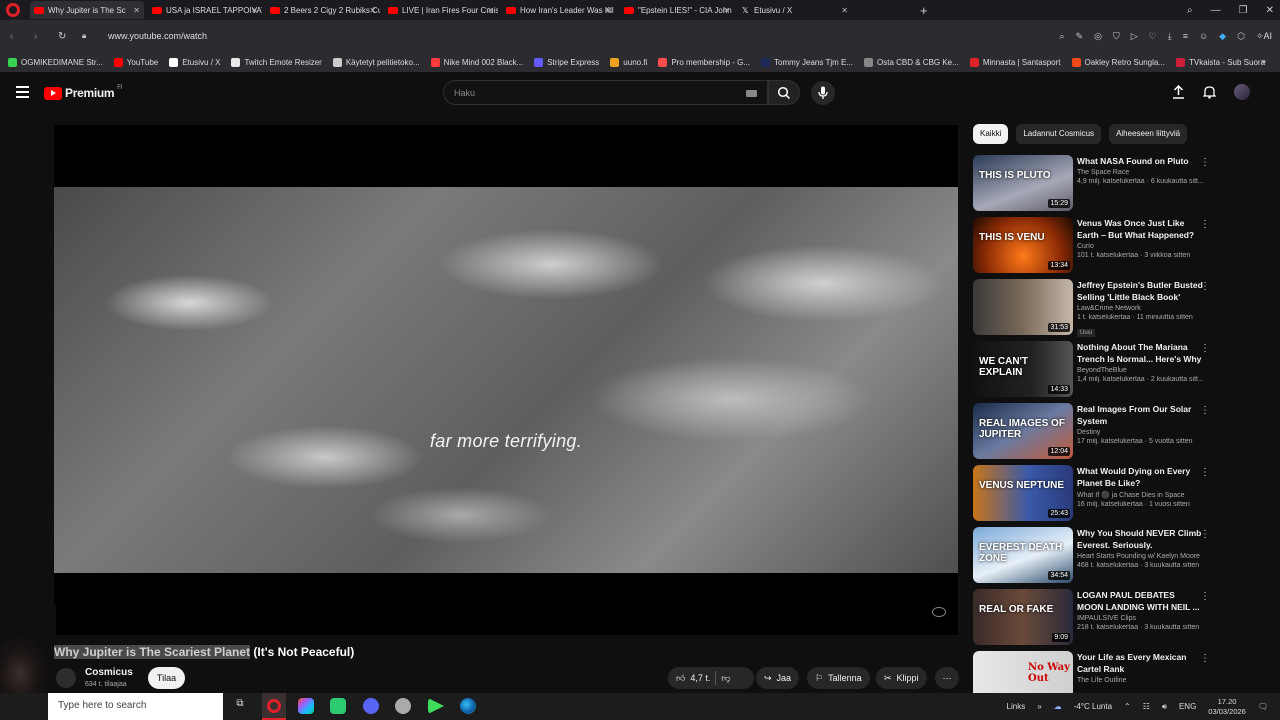  What do you see at coordinates (823, 93) in the screenshot?
I see `voice-search-button` at bounding box center [823, 93].